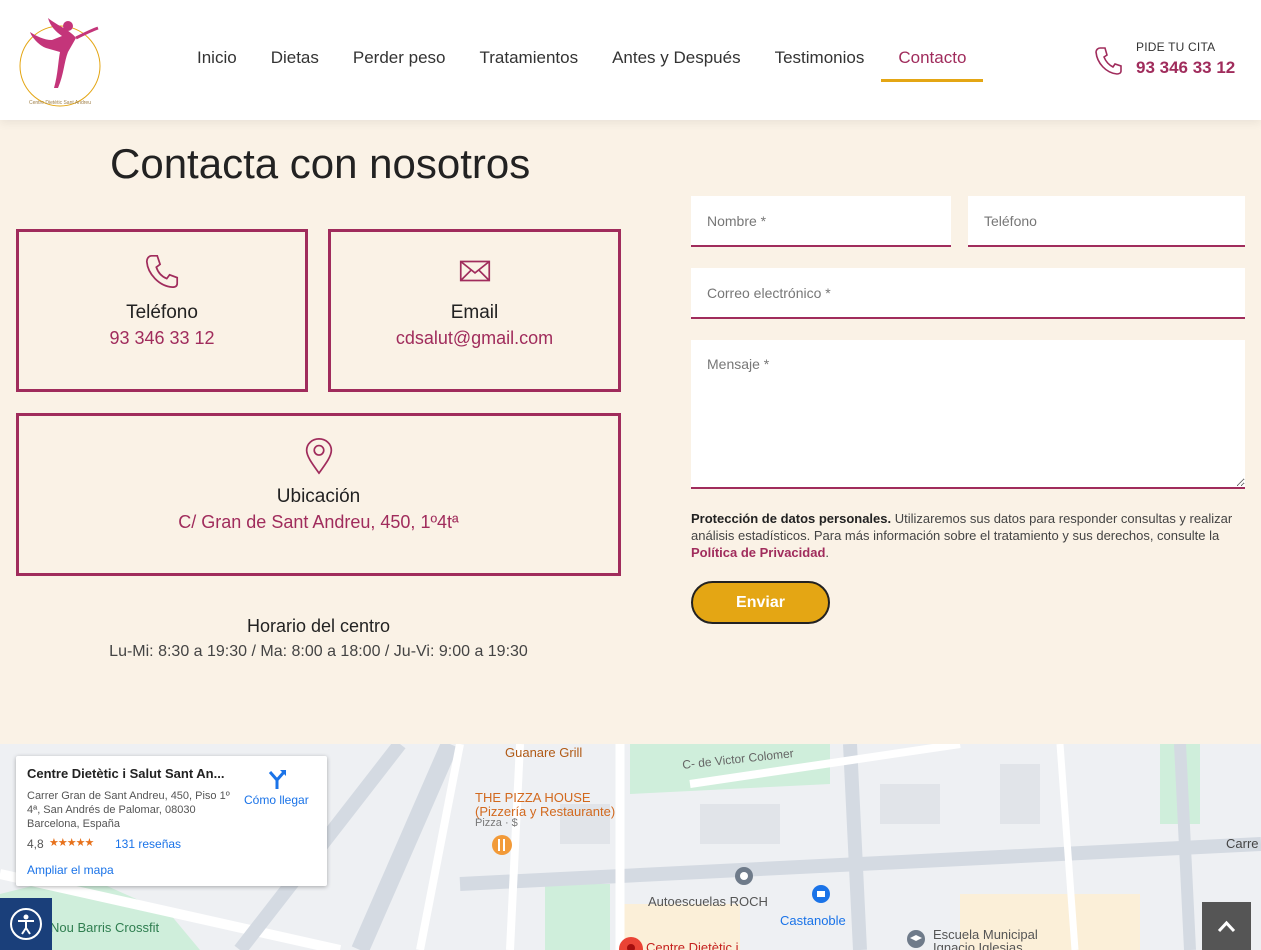 This screenshot has height=950, width=1261. I want to click on map-label-guanare: Guanare Grill, so click(544, 752).